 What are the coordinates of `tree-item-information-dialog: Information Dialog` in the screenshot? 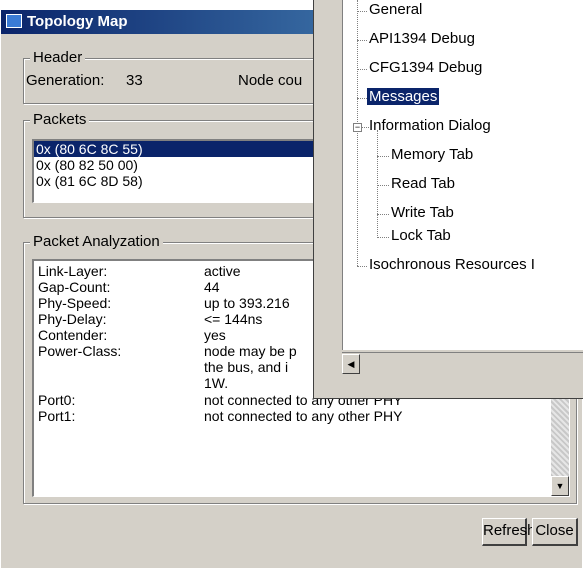 It's located at (430, 125).